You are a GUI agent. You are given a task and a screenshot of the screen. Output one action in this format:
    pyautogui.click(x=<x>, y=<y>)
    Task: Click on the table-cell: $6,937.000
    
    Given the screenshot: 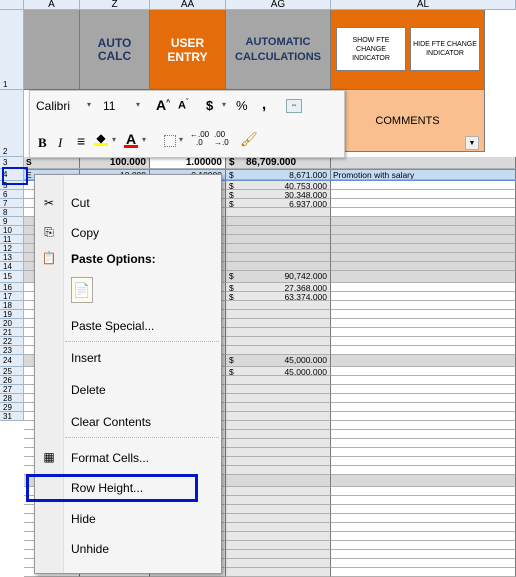 What is the action you would take?
    pyautogui.click(x=278, y=203)
    